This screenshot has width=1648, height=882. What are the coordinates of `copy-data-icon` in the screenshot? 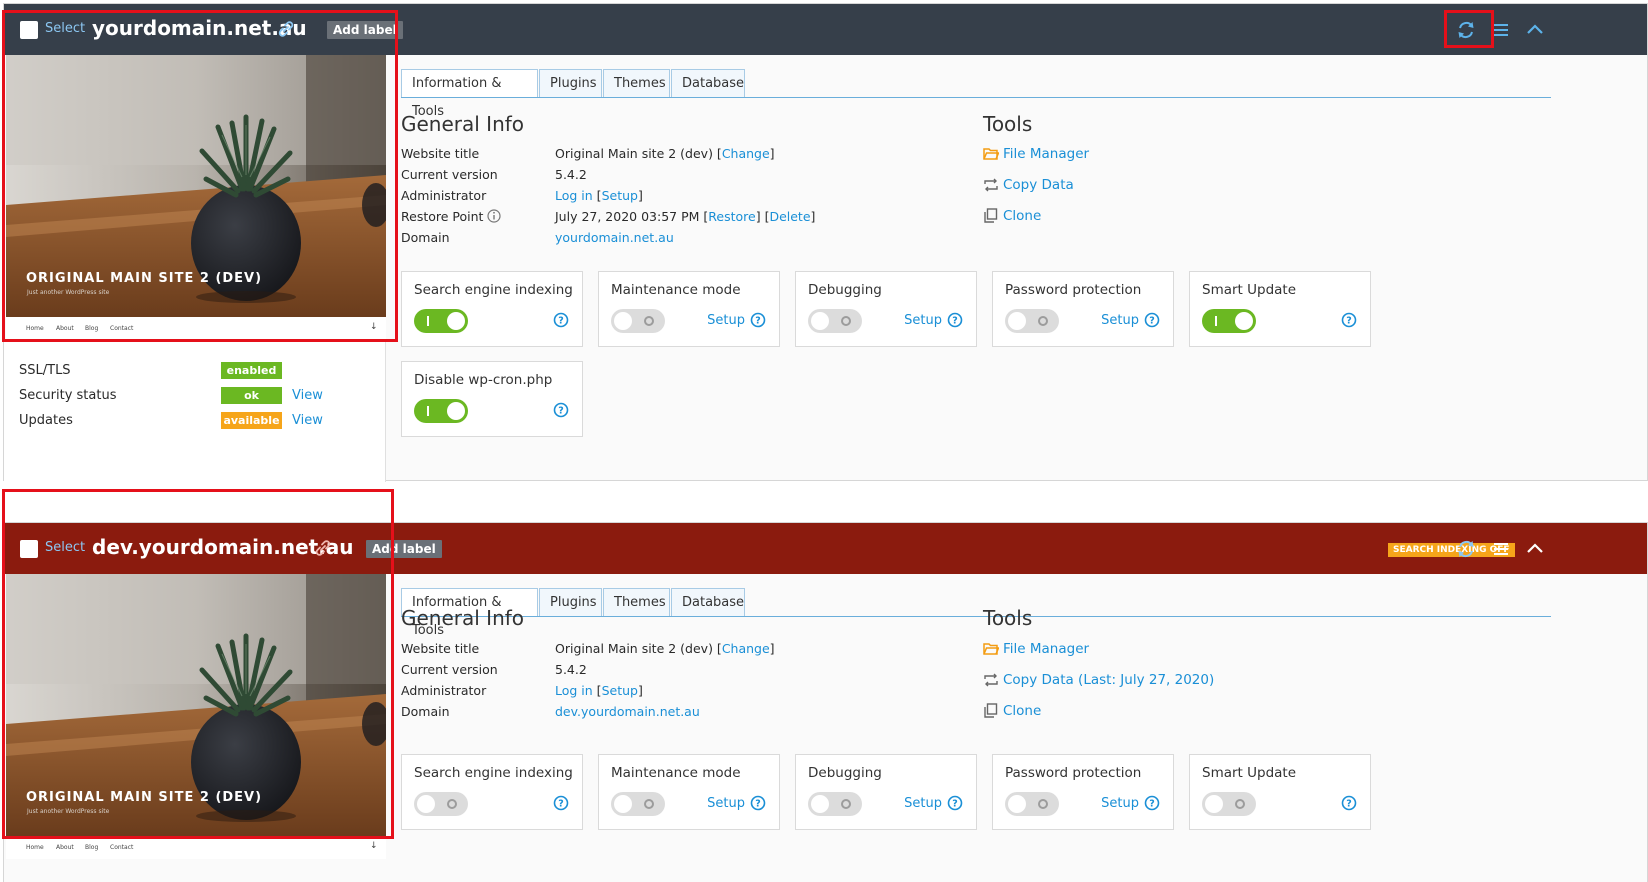 It's located at (991, 680).